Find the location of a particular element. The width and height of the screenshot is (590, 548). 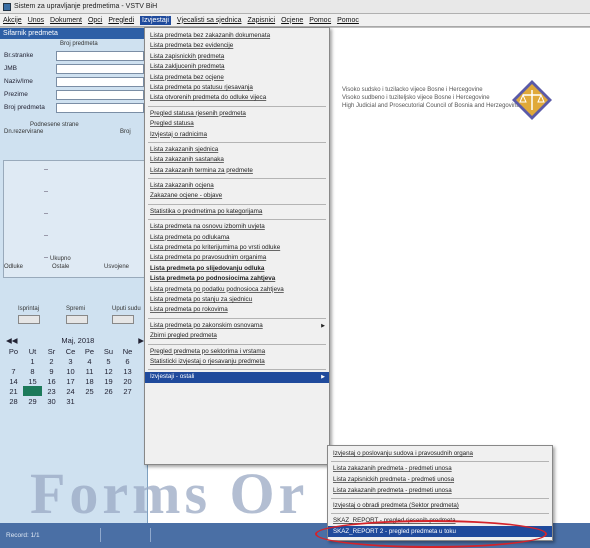

menu-1: Unos is located at coordinates (36, 20).